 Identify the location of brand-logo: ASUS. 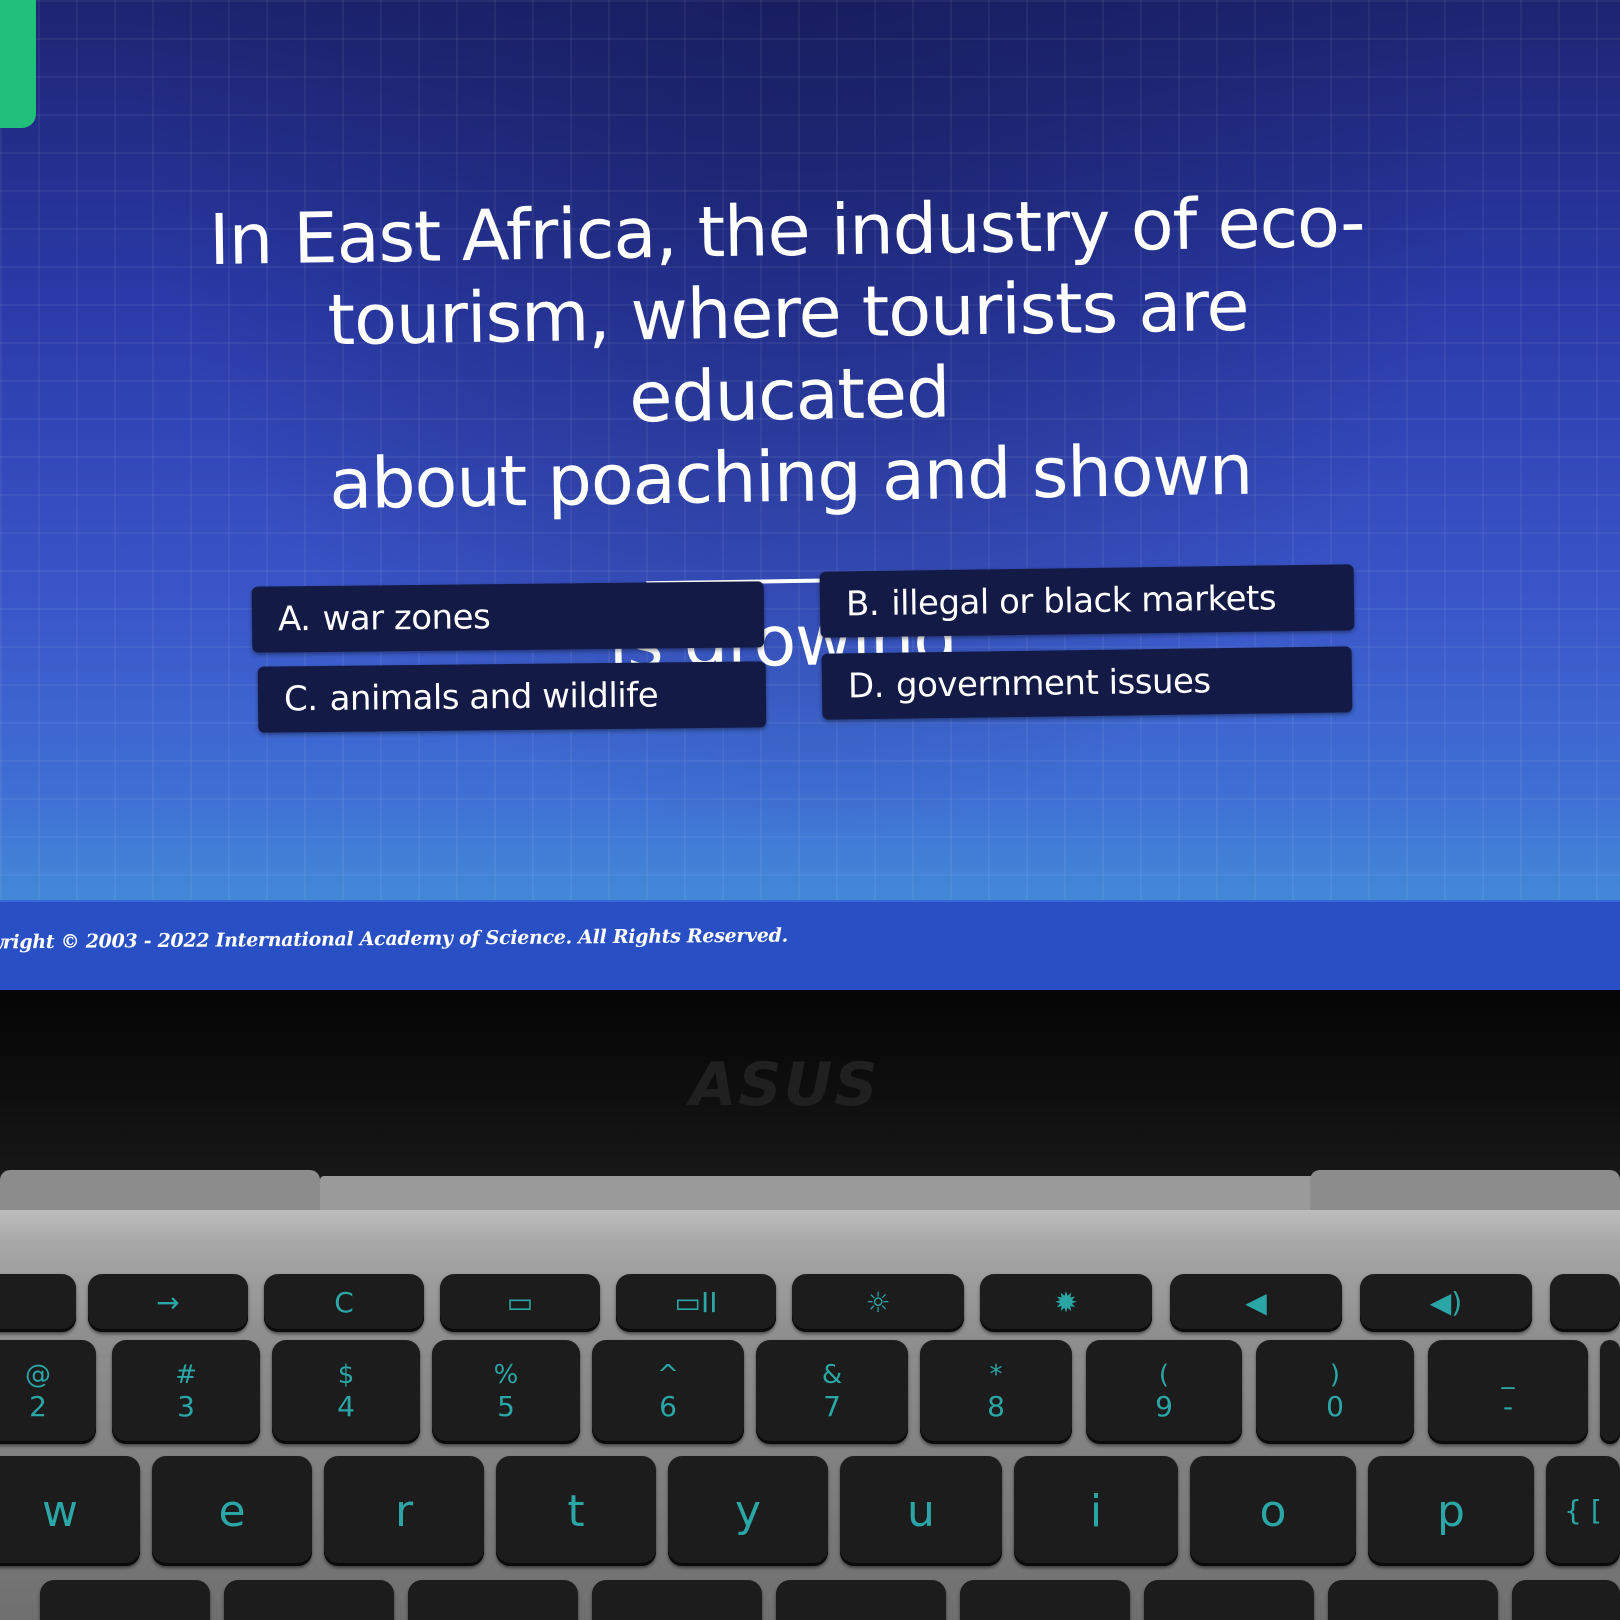
(785, 1085).